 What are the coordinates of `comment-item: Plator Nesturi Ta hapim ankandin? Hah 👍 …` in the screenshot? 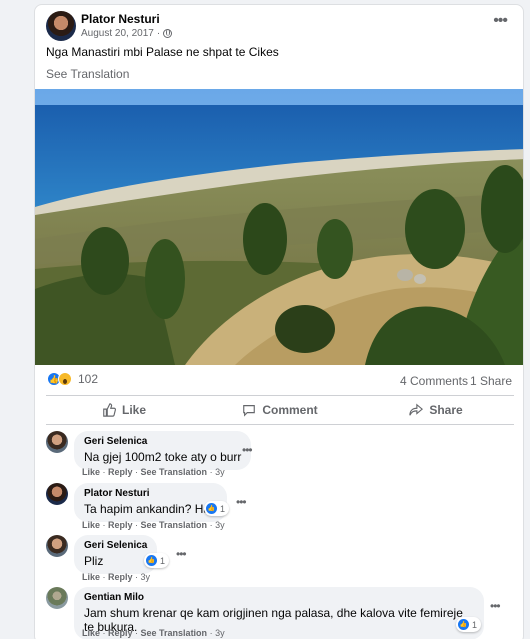 It's located at (281, 508).